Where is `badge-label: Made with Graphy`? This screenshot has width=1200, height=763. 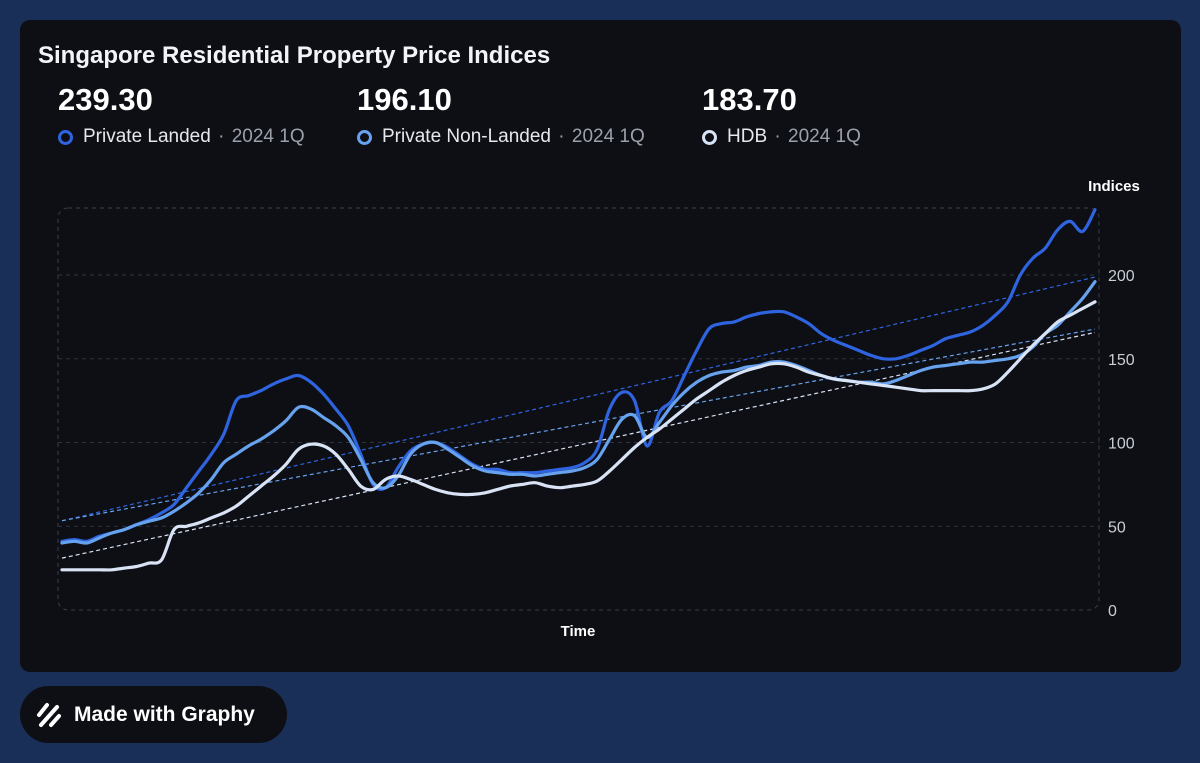 badge-label: Made with Graphy is located at coordinates (164, 714).